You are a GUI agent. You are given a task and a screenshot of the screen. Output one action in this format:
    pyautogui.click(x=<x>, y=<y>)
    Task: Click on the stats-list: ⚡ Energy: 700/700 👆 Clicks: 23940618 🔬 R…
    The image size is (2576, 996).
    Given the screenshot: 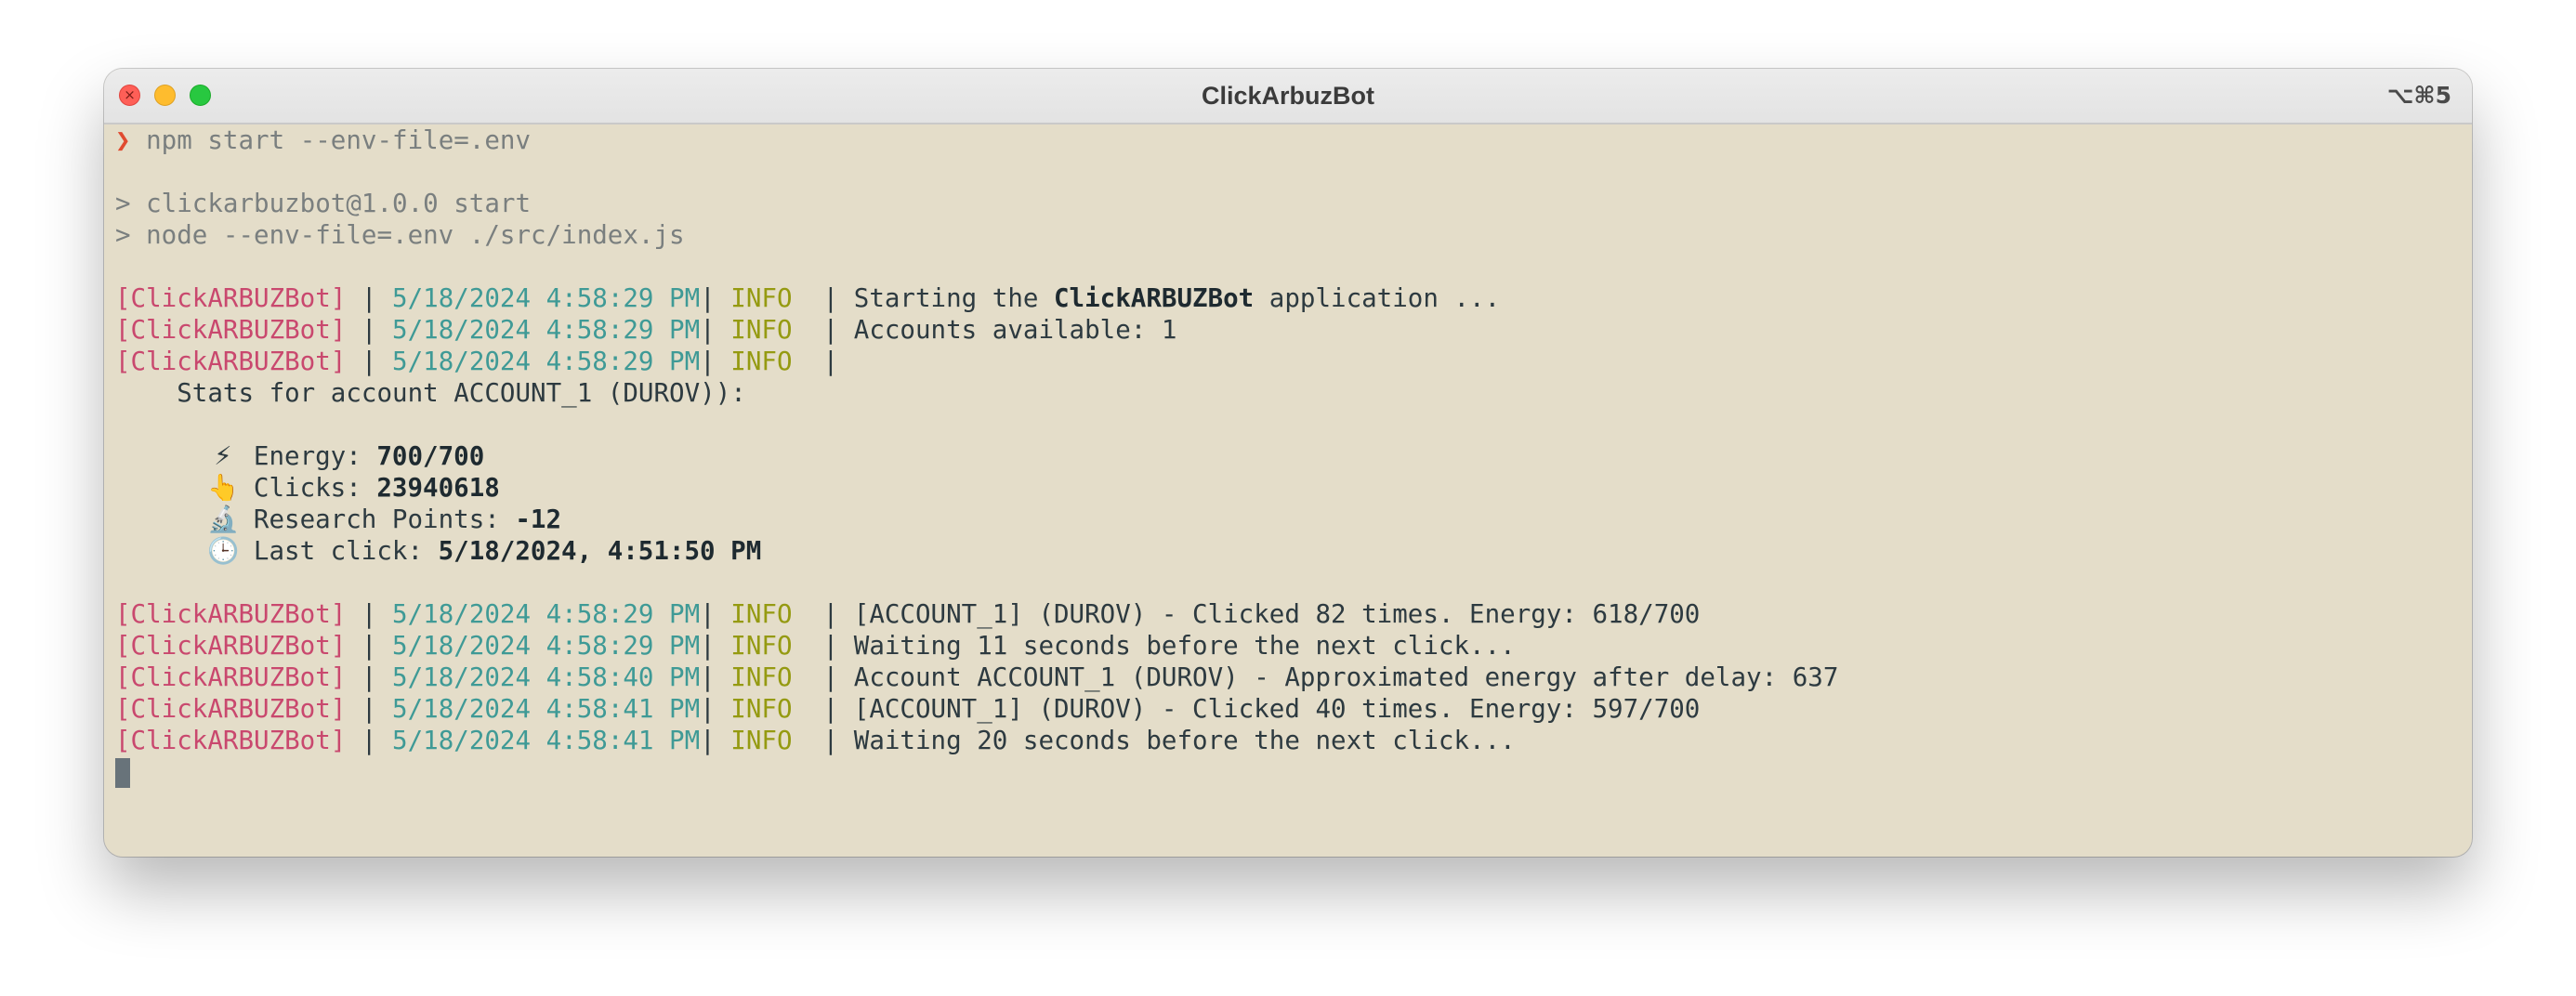 What is the action you would take?
    pyautogui.click(x=1288, y=504)
    